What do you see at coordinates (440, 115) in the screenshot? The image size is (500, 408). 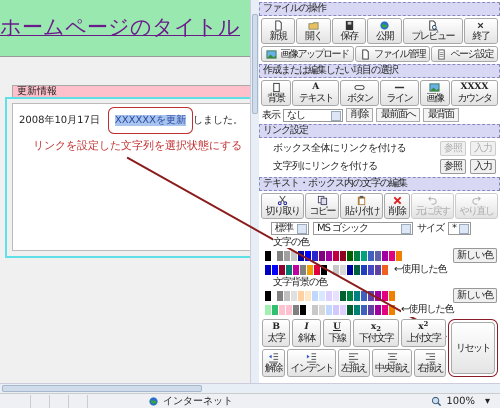 I see `order-button: 最背面` at bounding box center [440, 115].